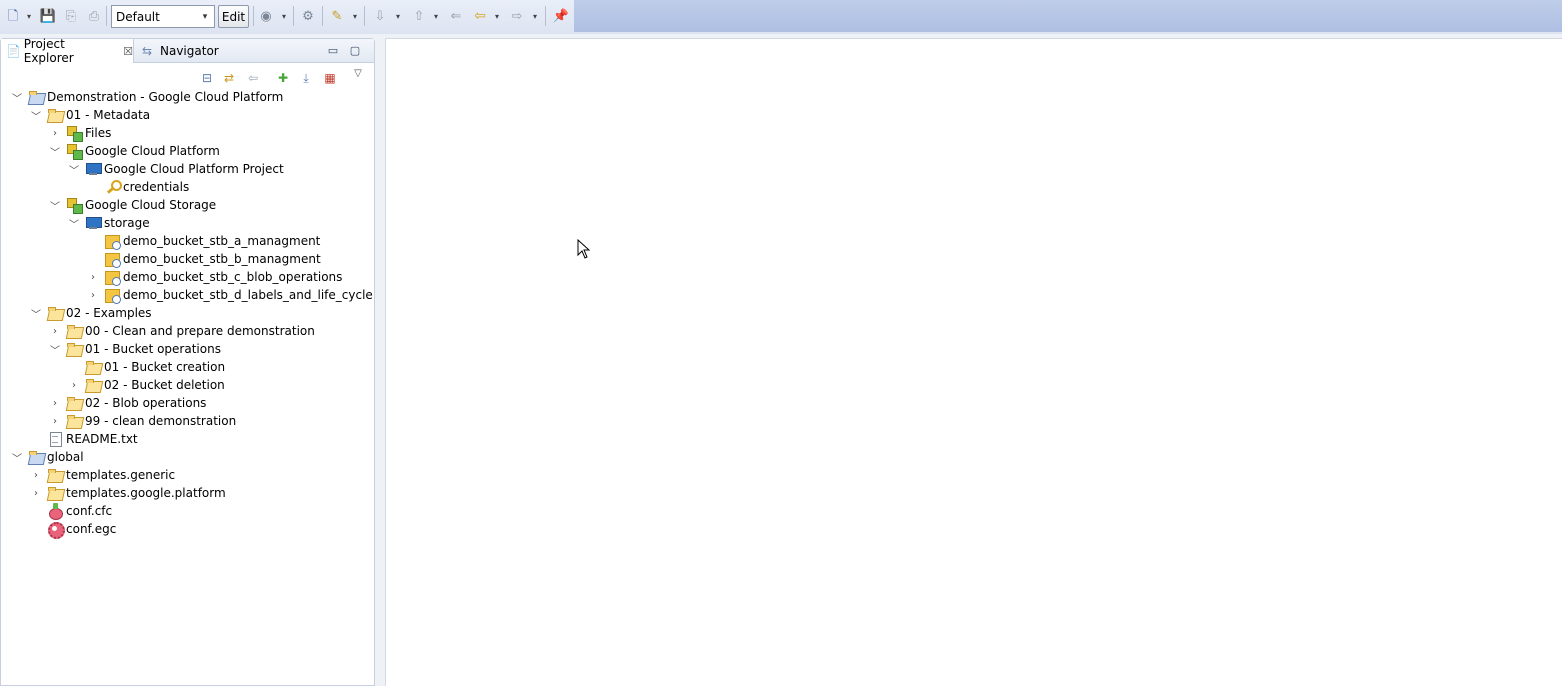 Image resolution: width=1562 pixels, height=686 pixels. Describe the element at coordinates (306, 78) in the screenshot. I see `import-icon: ⤓` at that location.